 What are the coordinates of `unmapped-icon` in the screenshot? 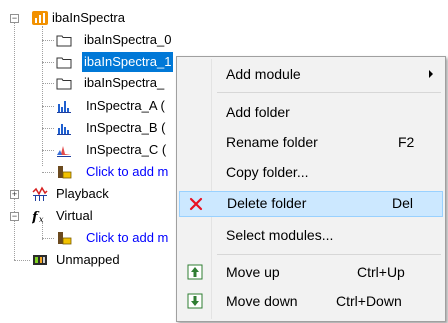 It's located at (40, 260).